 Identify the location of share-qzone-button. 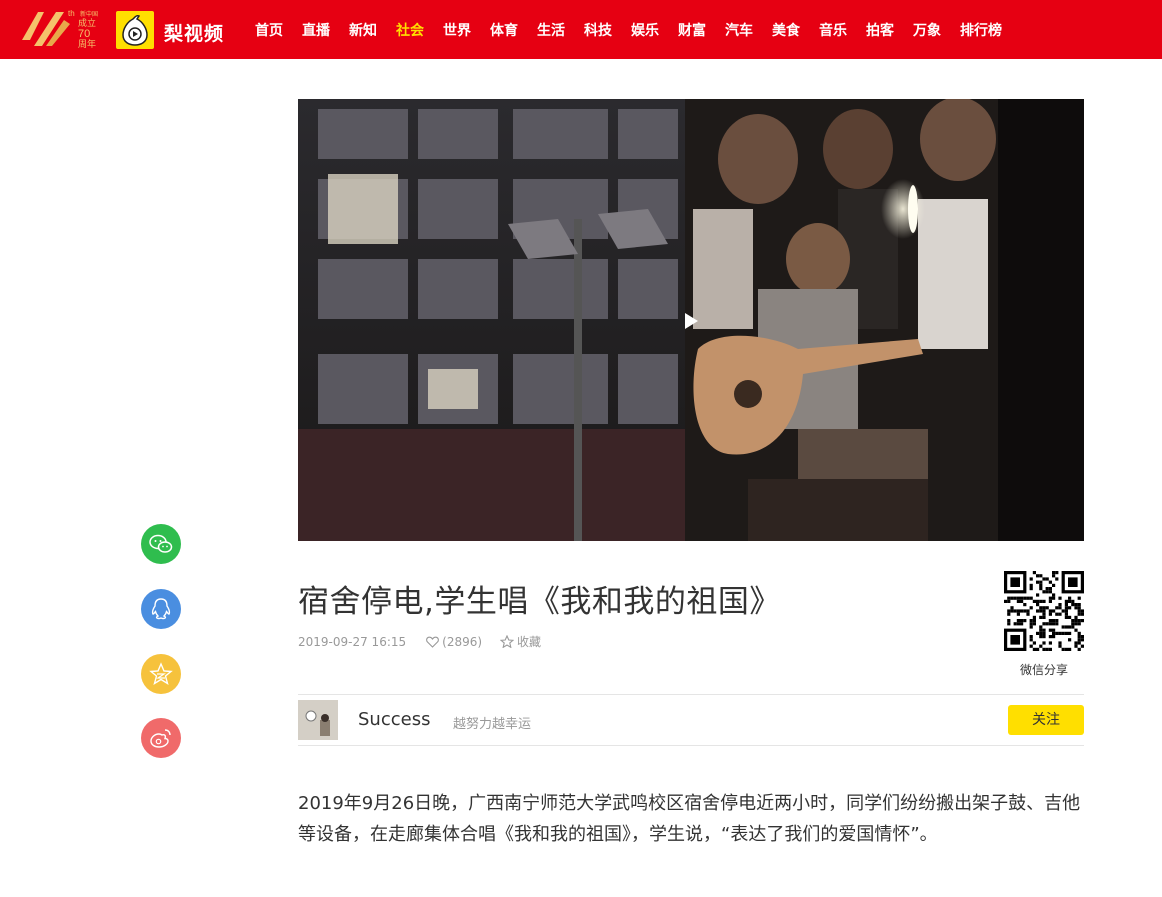
(161, 674).